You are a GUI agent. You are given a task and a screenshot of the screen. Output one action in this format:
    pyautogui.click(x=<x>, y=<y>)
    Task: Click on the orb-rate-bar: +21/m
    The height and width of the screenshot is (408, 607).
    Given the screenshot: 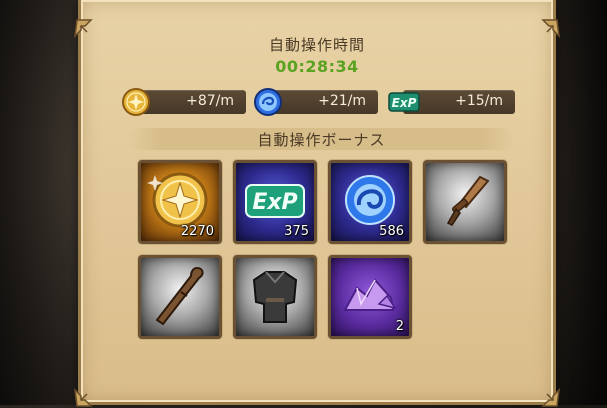 What is the action you would take?
    pyautogui.click(x=323, y=102)
    